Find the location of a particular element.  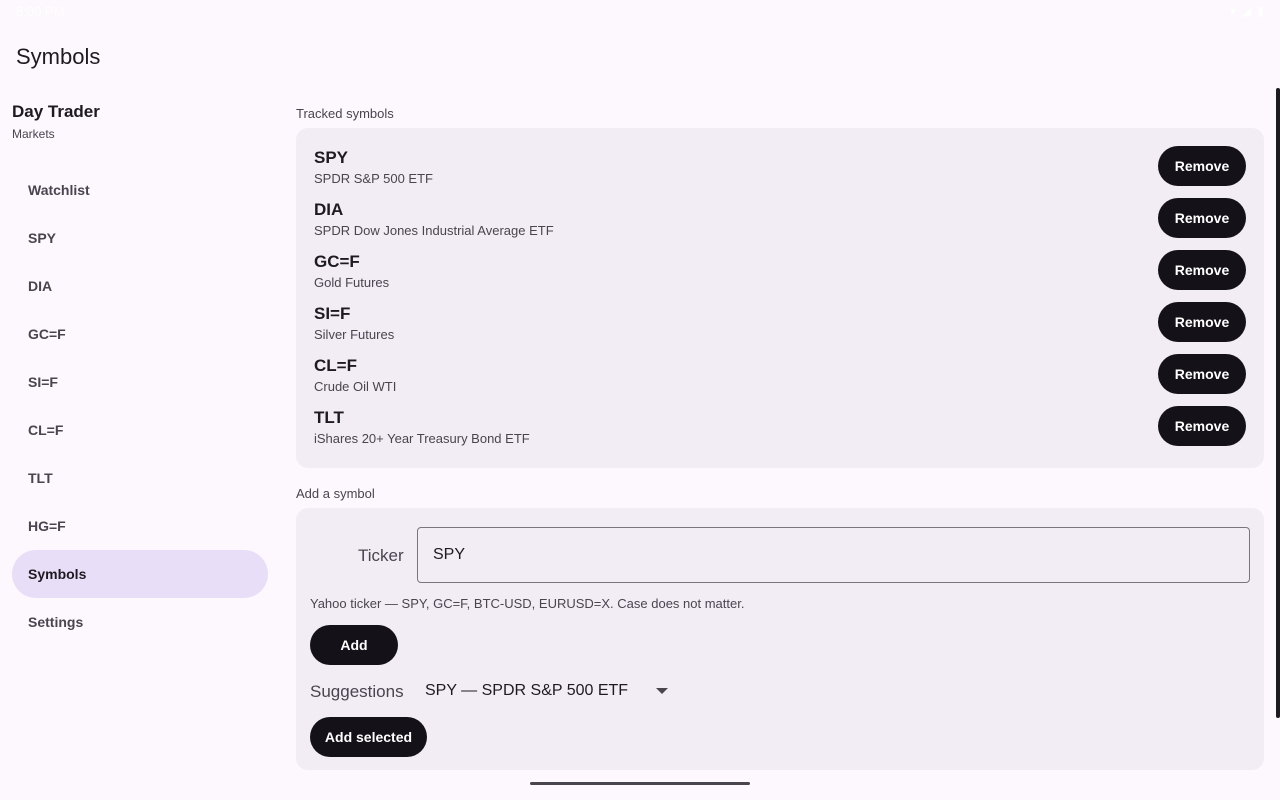

nav-item-si-f: SI=F is located at coordinates (140, 382).